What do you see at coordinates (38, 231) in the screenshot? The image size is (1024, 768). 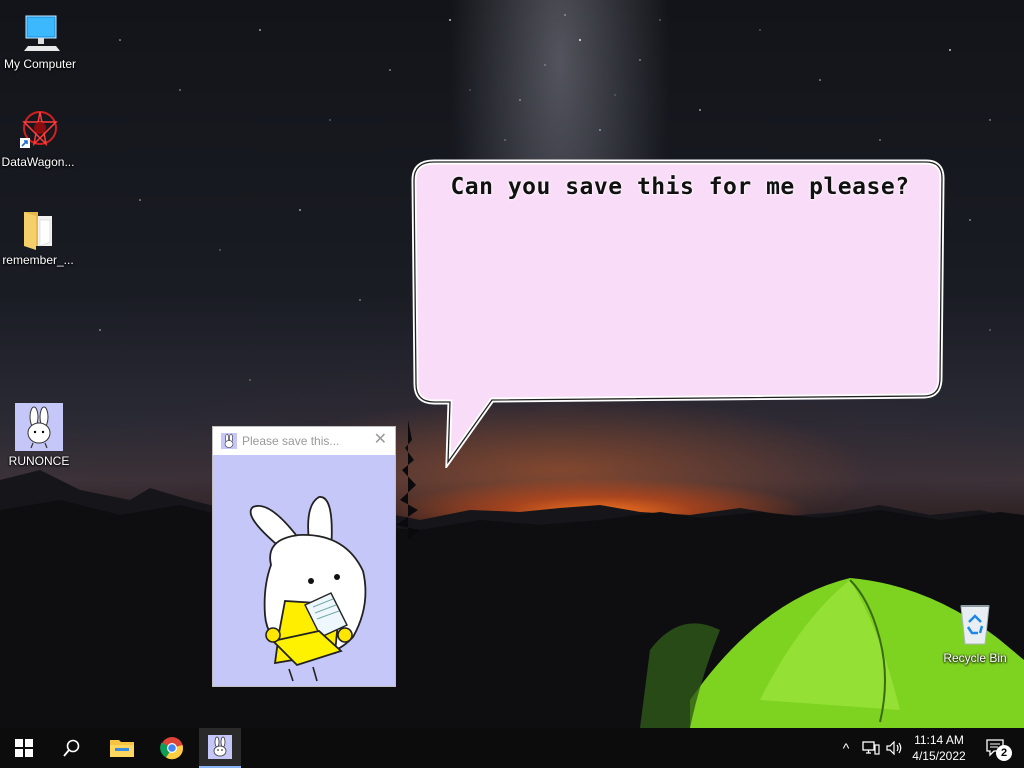 I see `folder-icon` at bounding box center [38, 231].